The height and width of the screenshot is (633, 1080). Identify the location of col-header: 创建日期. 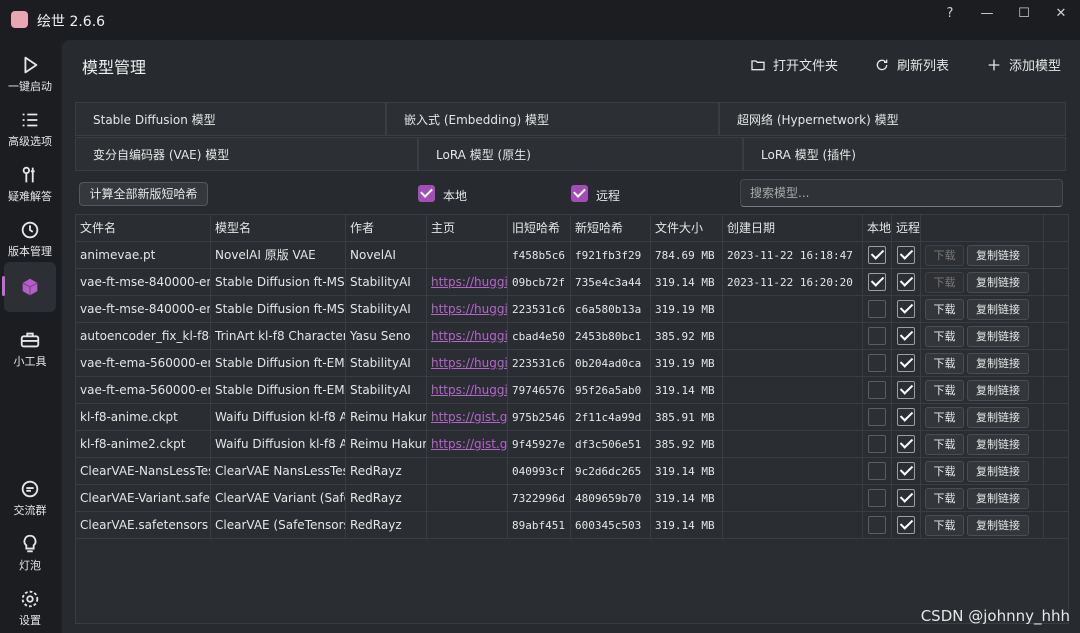
(793, 228).